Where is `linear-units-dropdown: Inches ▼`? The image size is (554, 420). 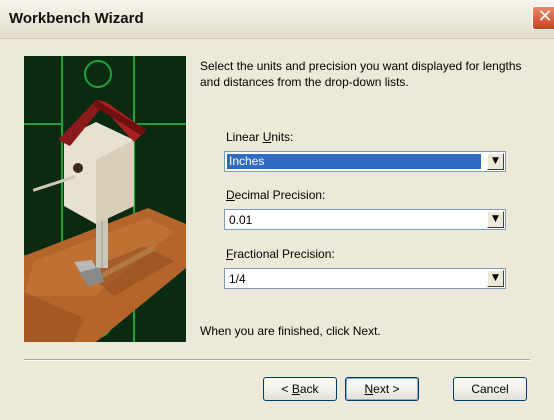 linear-units-dropdown: Inches ▼ is located at coordinates (365, 161).